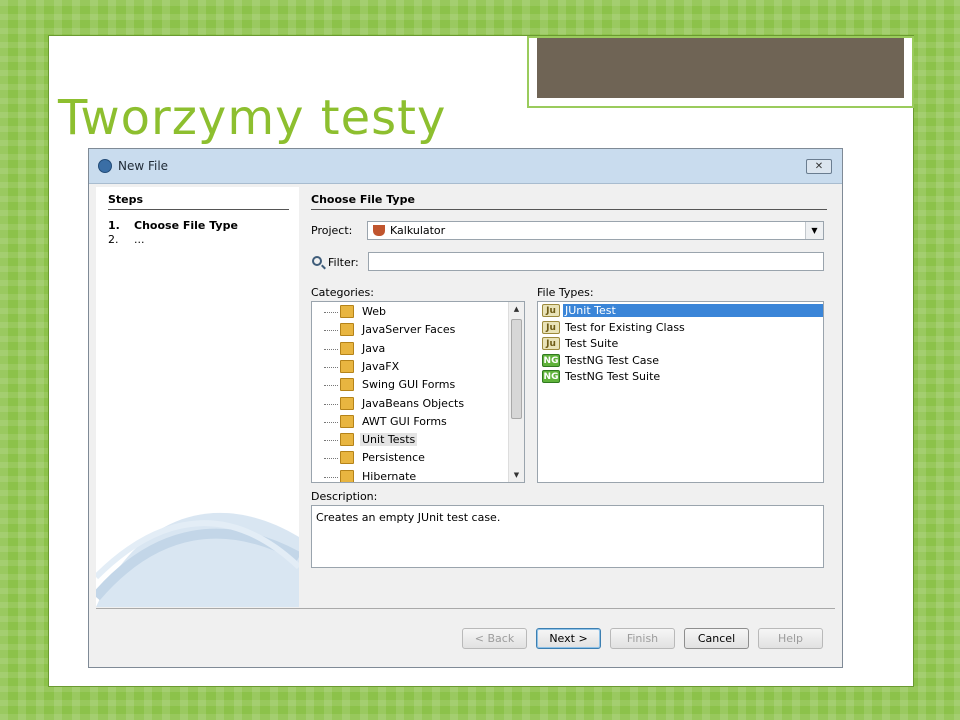  Describe the element at coordinates (613, 376) in the screenshot. I see `file-type-label: TestNG Test Suite` at that location.